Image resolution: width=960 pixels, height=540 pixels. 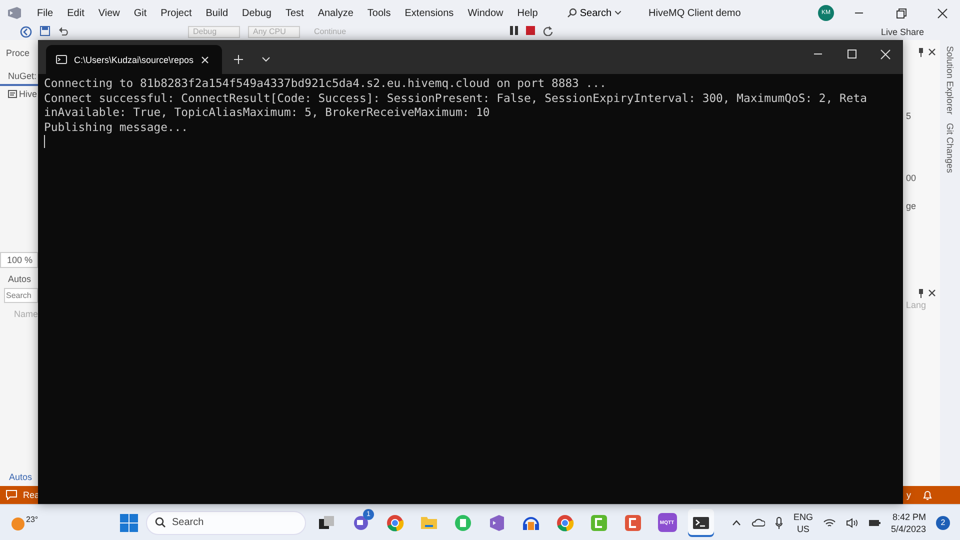 What do you see at coordinates (429, 13) in the screenshot?
I see `menu-item: Extensions` at bounding box center [429, 13].